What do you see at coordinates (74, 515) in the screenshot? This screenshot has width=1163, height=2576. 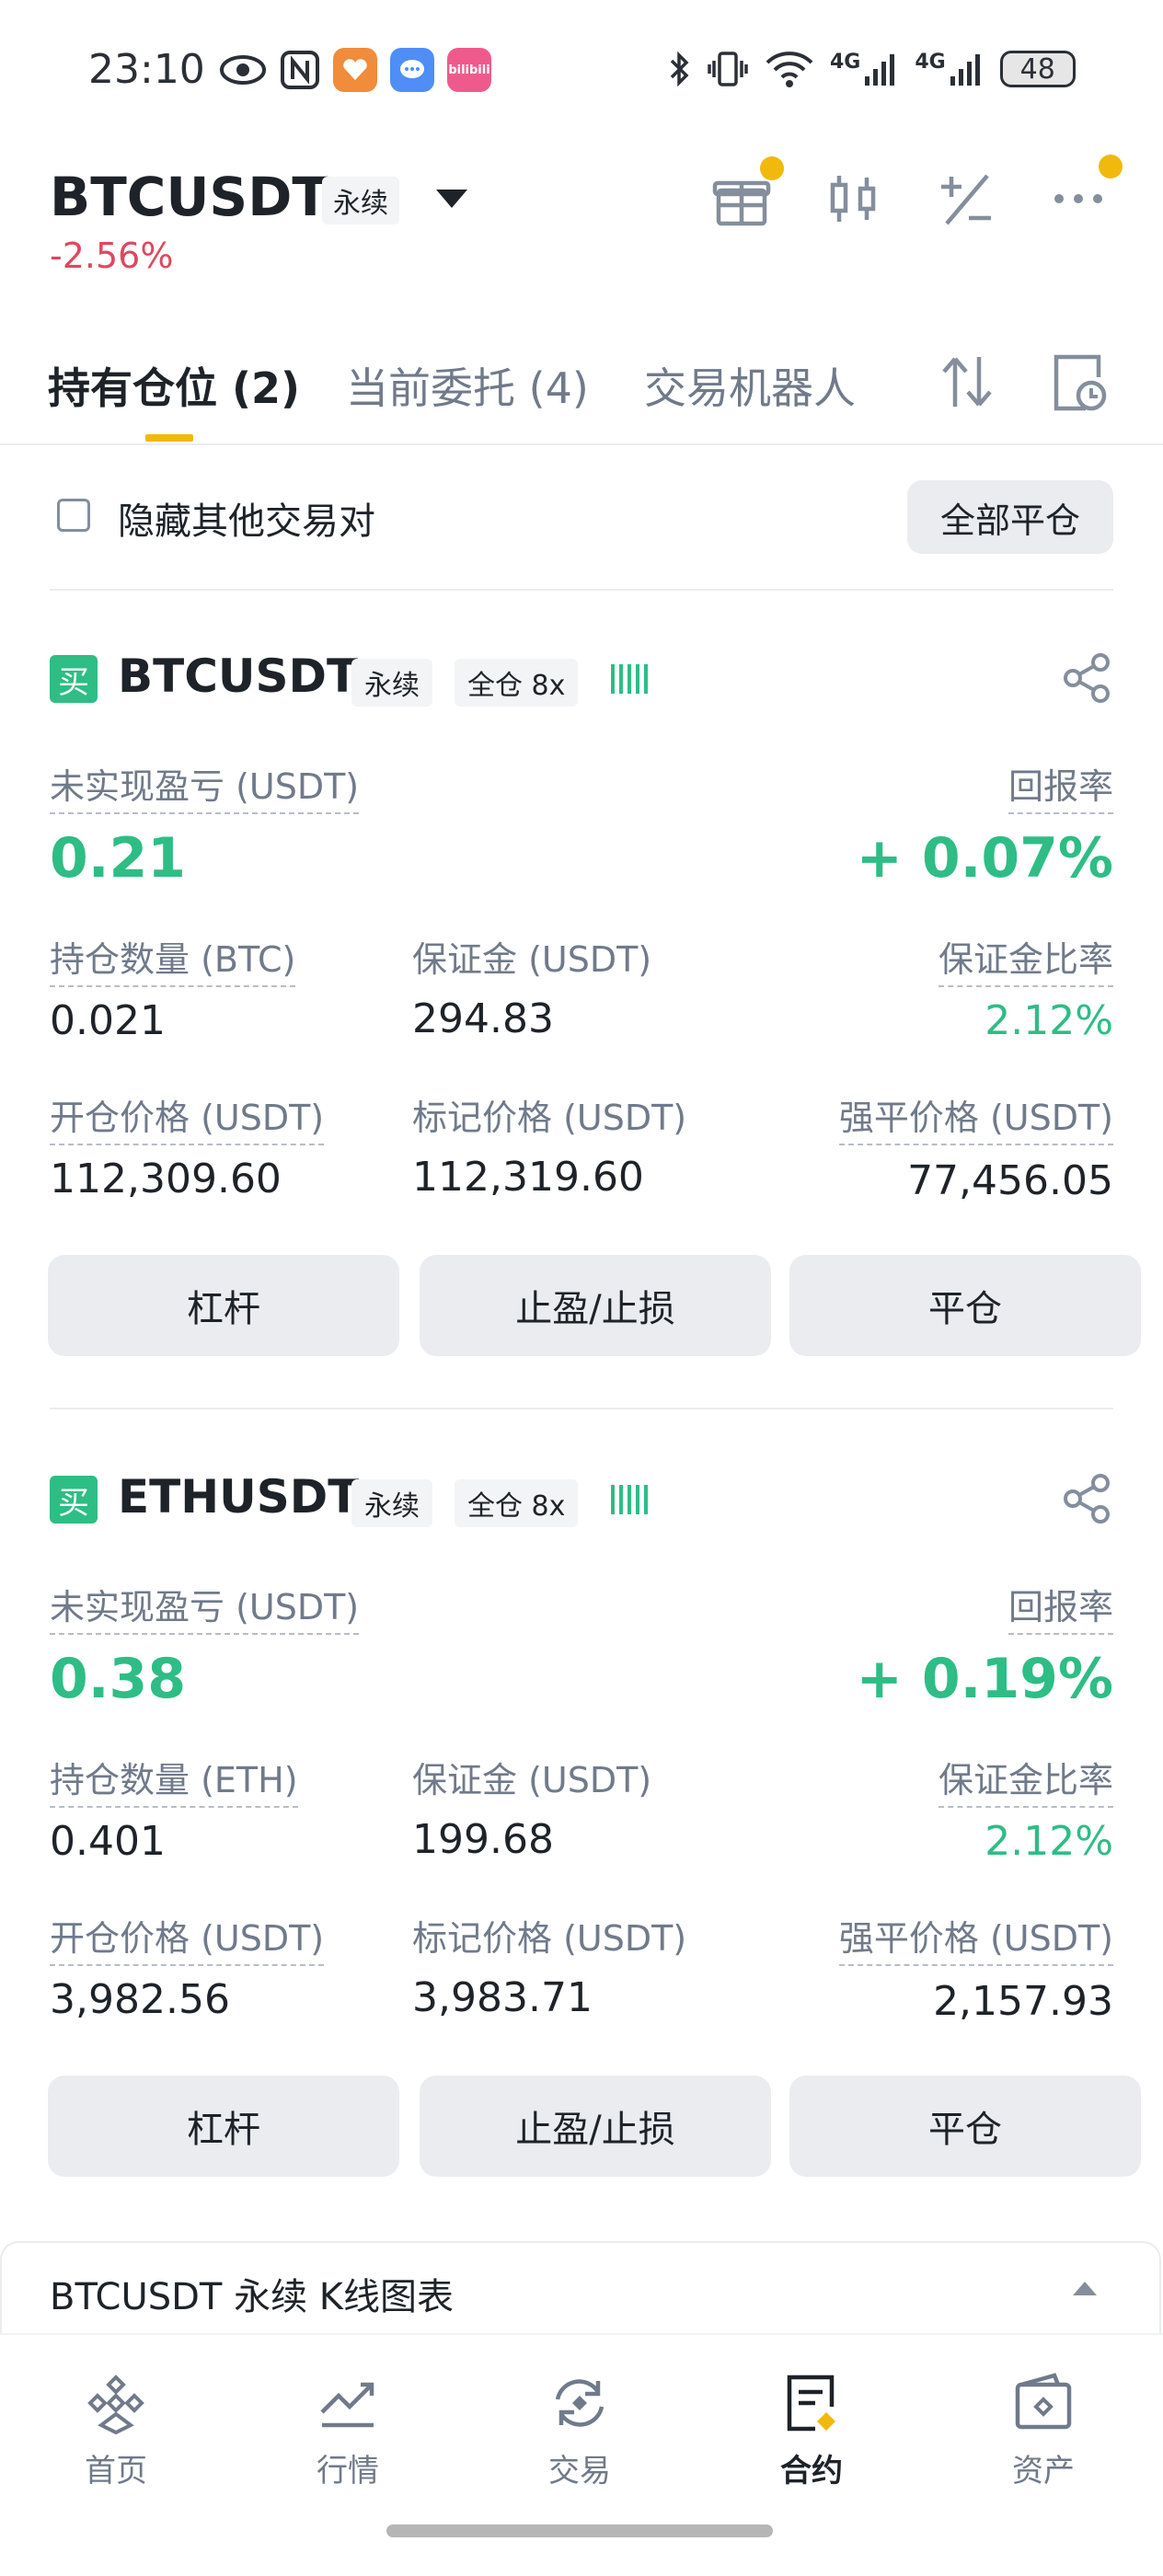 I see `hide-other-pairs-checkbox` at bounding box center [74, 515].